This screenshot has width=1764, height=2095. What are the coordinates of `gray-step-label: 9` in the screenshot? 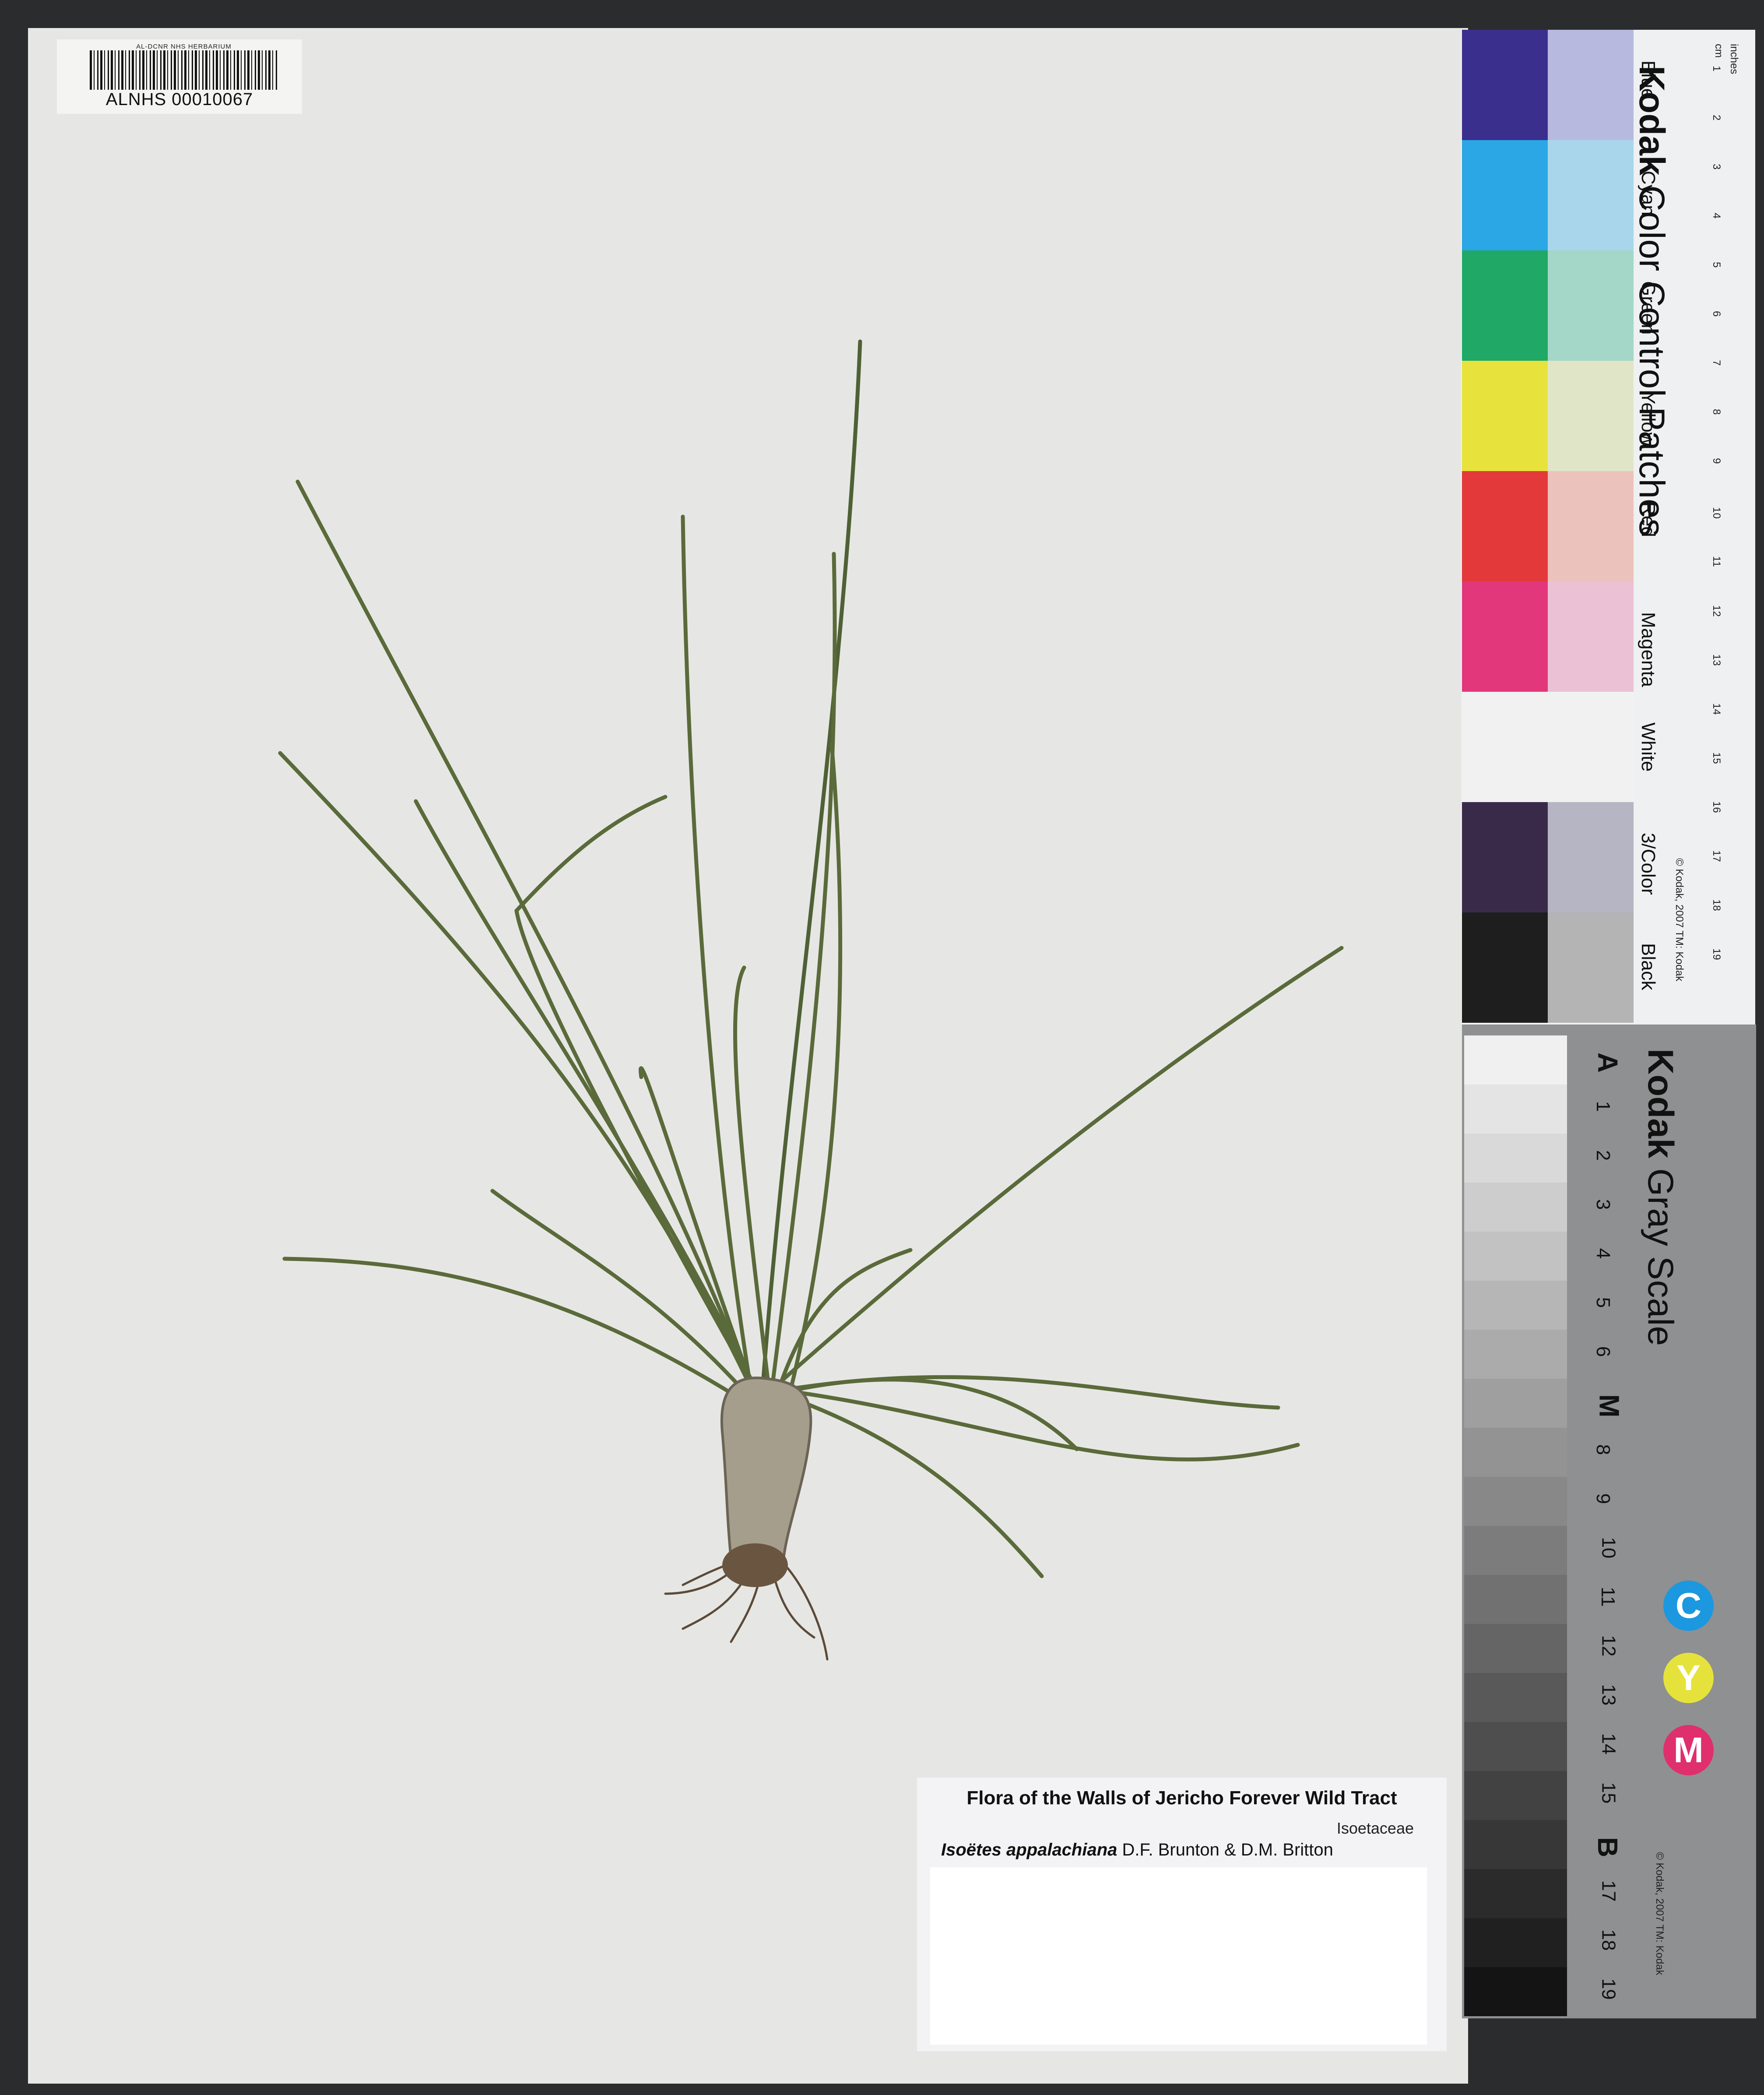 It's located at (1603, 1498).